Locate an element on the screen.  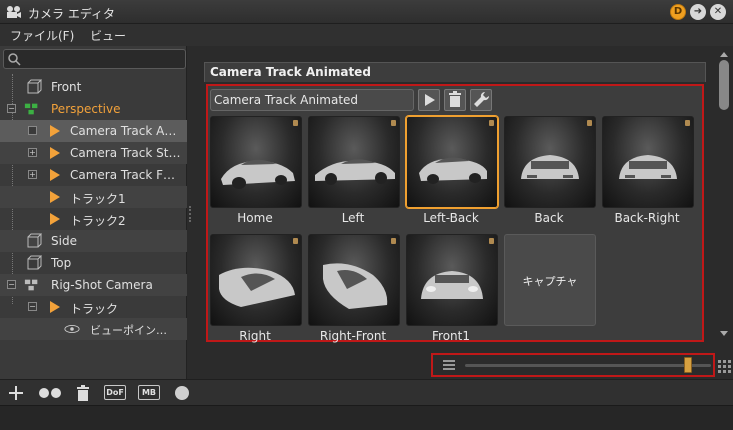
tree-item-front: Front is located at coordinates (93, 87).